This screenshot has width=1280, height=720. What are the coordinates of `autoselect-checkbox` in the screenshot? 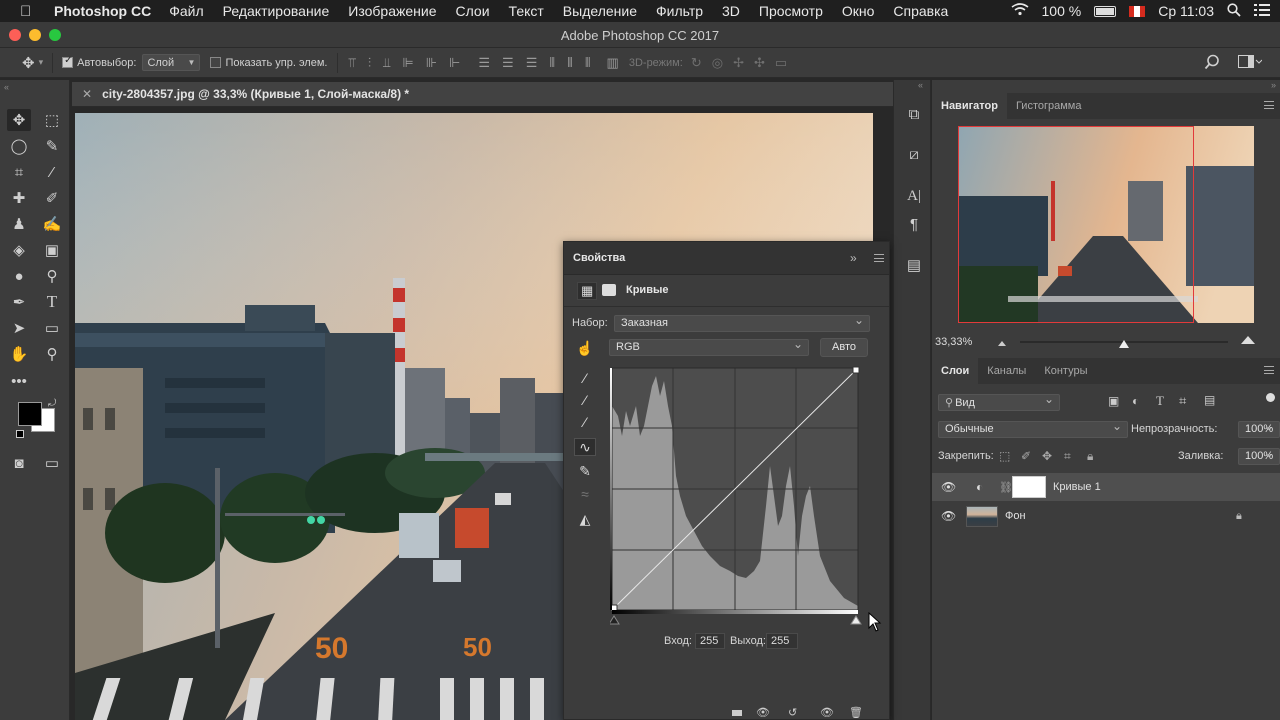 It's located at (68, 61).